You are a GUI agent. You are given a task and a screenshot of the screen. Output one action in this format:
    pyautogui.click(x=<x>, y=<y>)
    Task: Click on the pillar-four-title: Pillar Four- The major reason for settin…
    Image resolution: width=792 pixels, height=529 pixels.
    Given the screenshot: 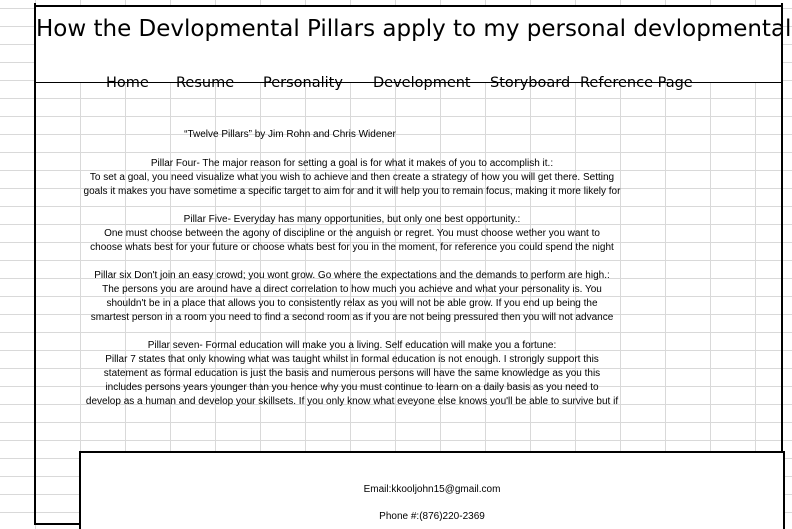 What is the action you would take?
    pyautogui.click(x=352, y=163)
    